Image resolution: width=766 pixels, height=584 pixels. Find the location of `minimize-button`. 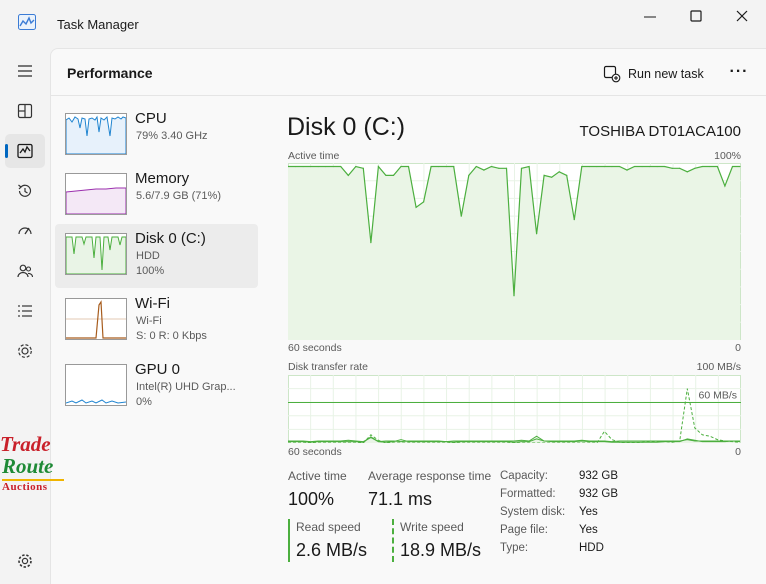

minimize-button is located at coordinates (650, 17).